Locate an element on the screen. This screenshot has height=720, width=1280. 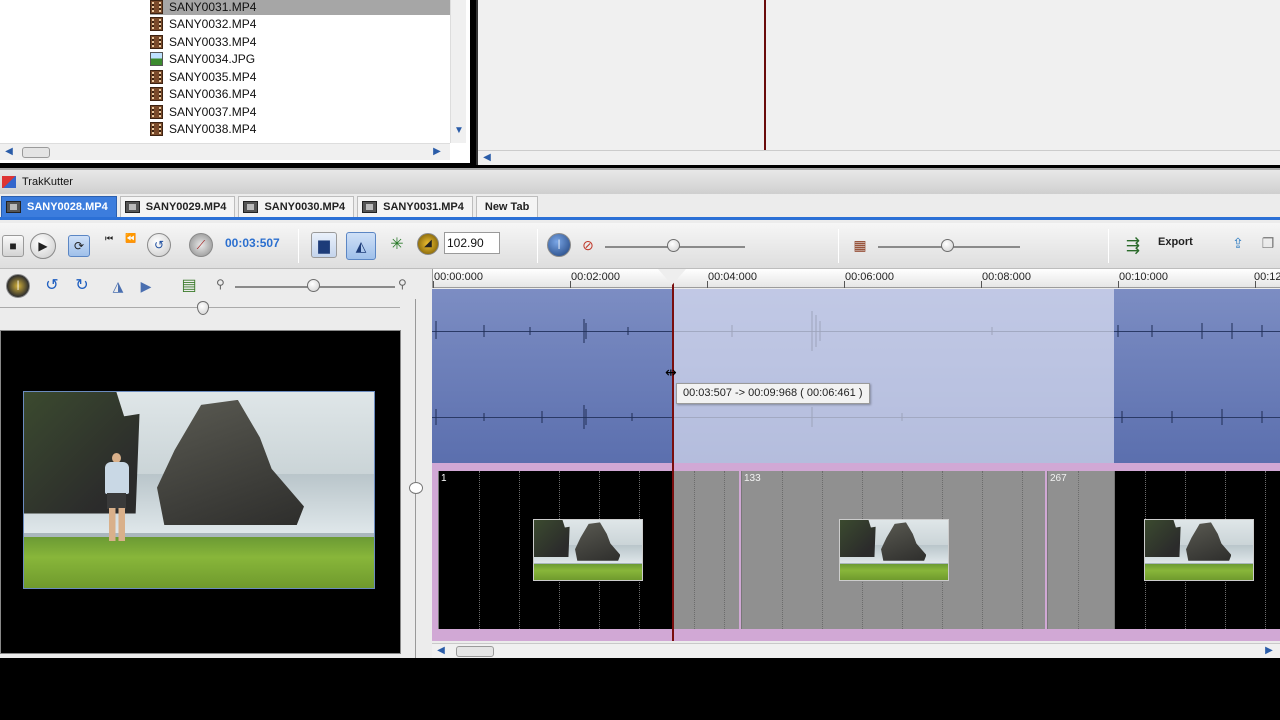
loop-icon: ⟳ is located at coordinates (79, 246).